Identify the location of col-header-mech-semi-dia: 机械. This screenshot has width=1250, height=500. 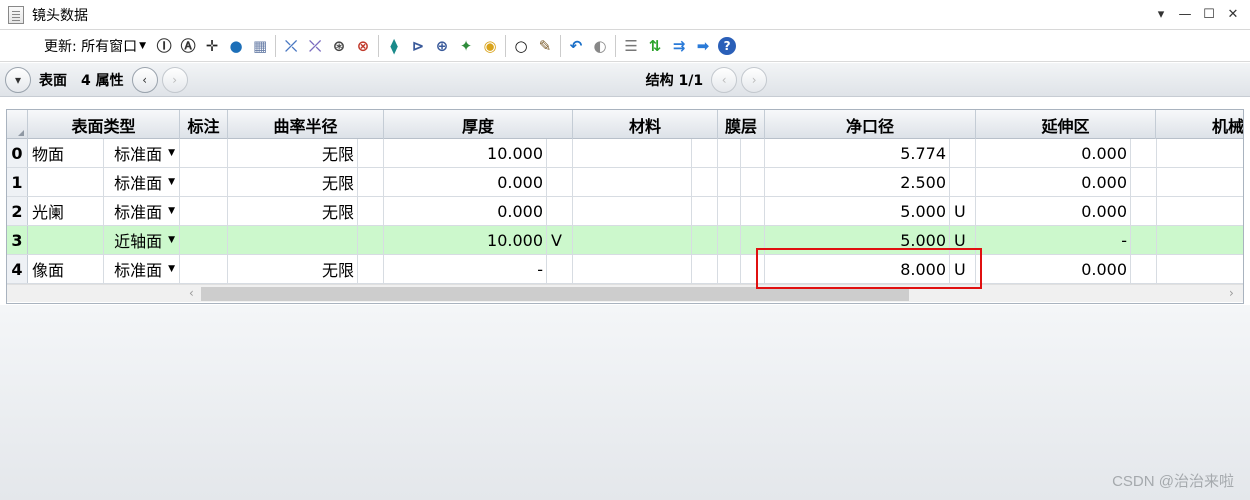
(1199, 124).